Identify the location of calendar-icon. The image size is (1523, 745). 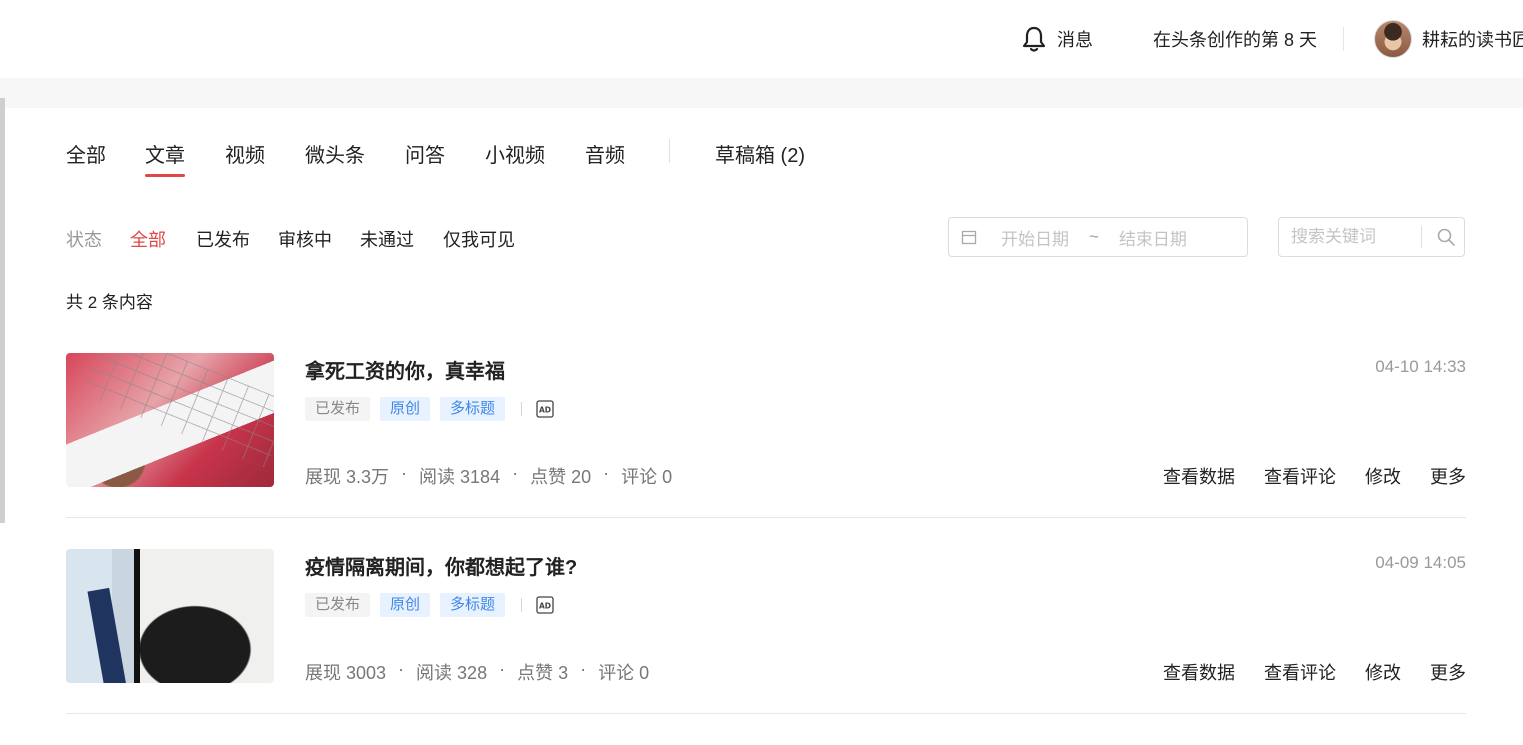
(969, 237).